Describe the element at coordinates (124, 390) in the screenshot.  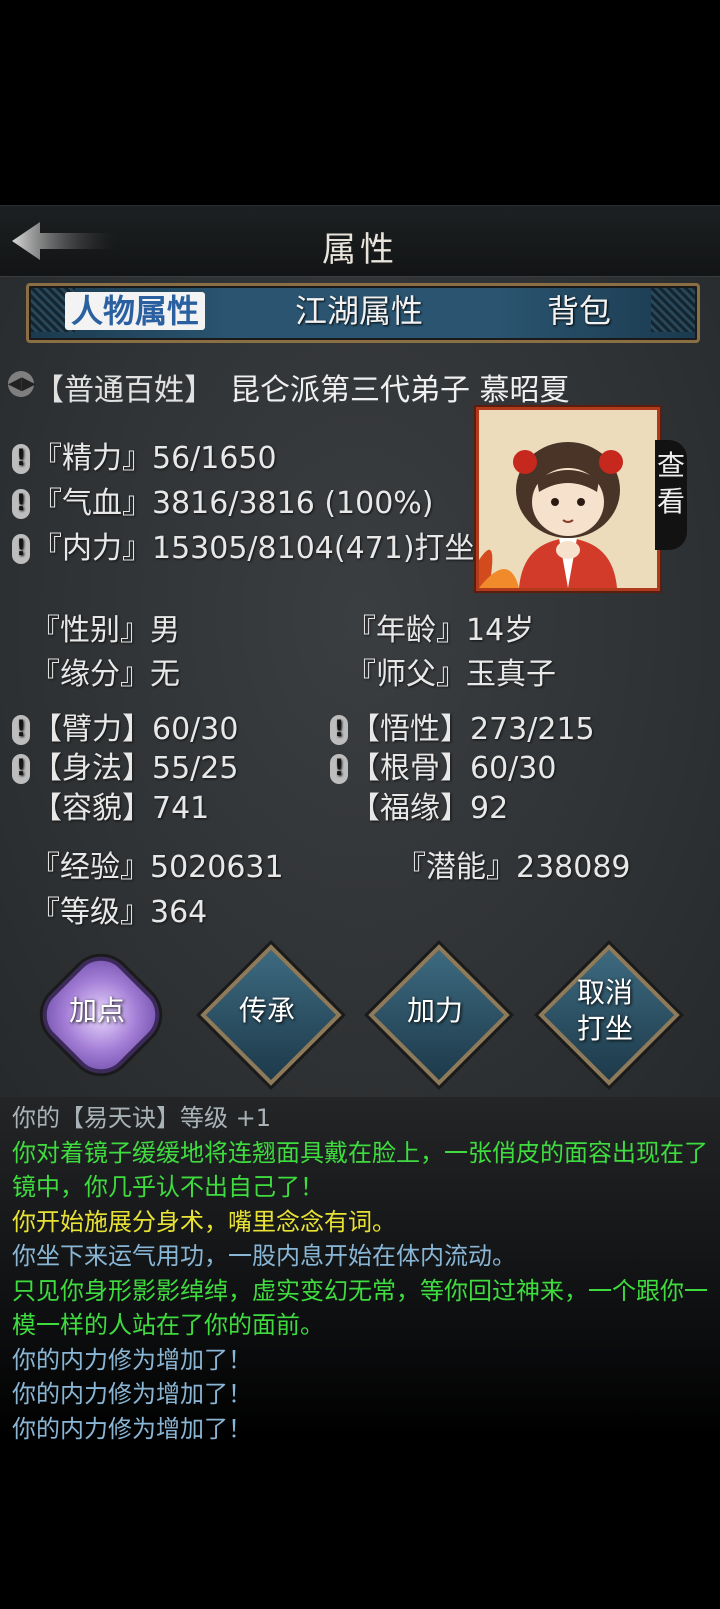
I see `rank-label: 【普通百姓】` at that location.